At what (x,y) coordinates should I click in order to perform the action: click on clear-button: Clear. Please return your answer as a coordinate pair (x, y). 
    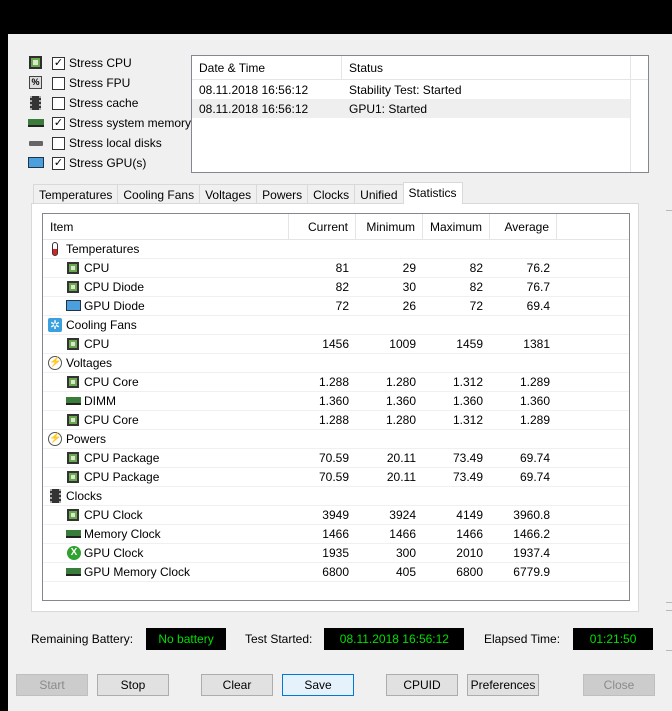
    Looking at the image, I should click on (237, 685).